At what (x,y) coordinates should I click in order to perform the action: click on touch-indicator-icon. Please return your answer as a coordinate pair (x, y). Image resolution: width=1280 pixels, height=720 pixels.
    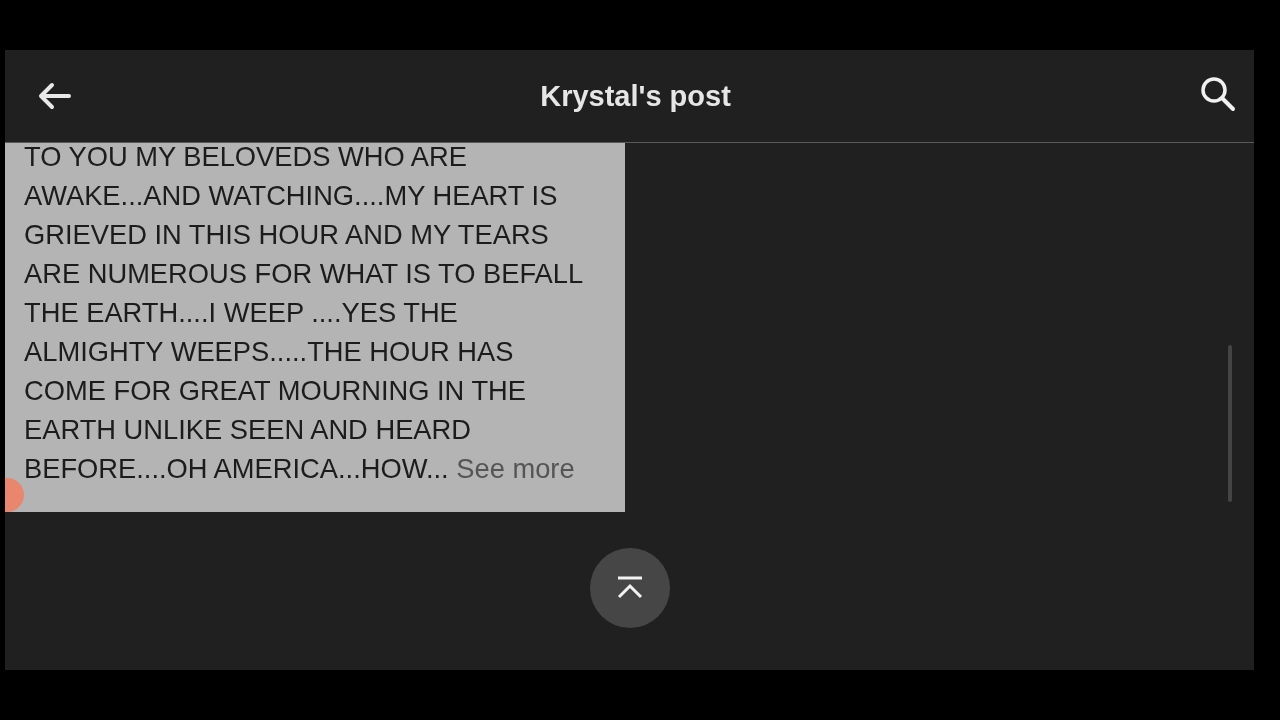
    Looking at the image, I should click on (15, 494).